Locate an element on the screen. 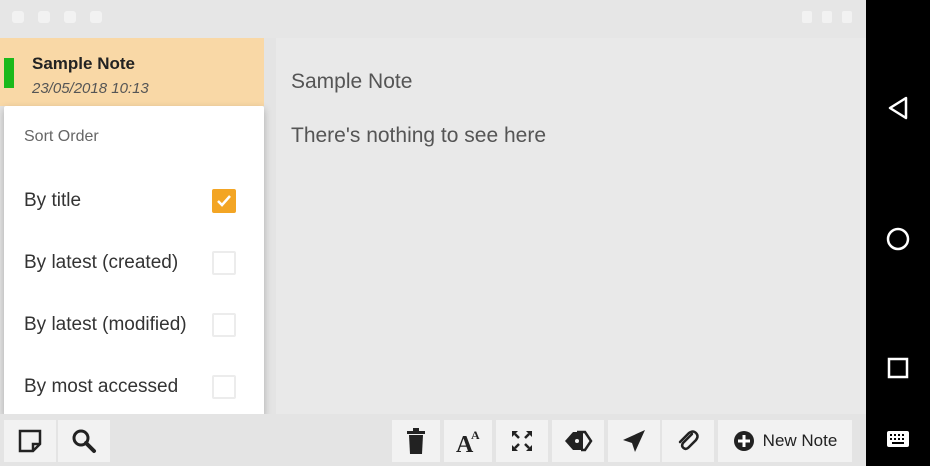 This screenshot has width=930, height=466. system-icons is located at coordinates (827, 17).